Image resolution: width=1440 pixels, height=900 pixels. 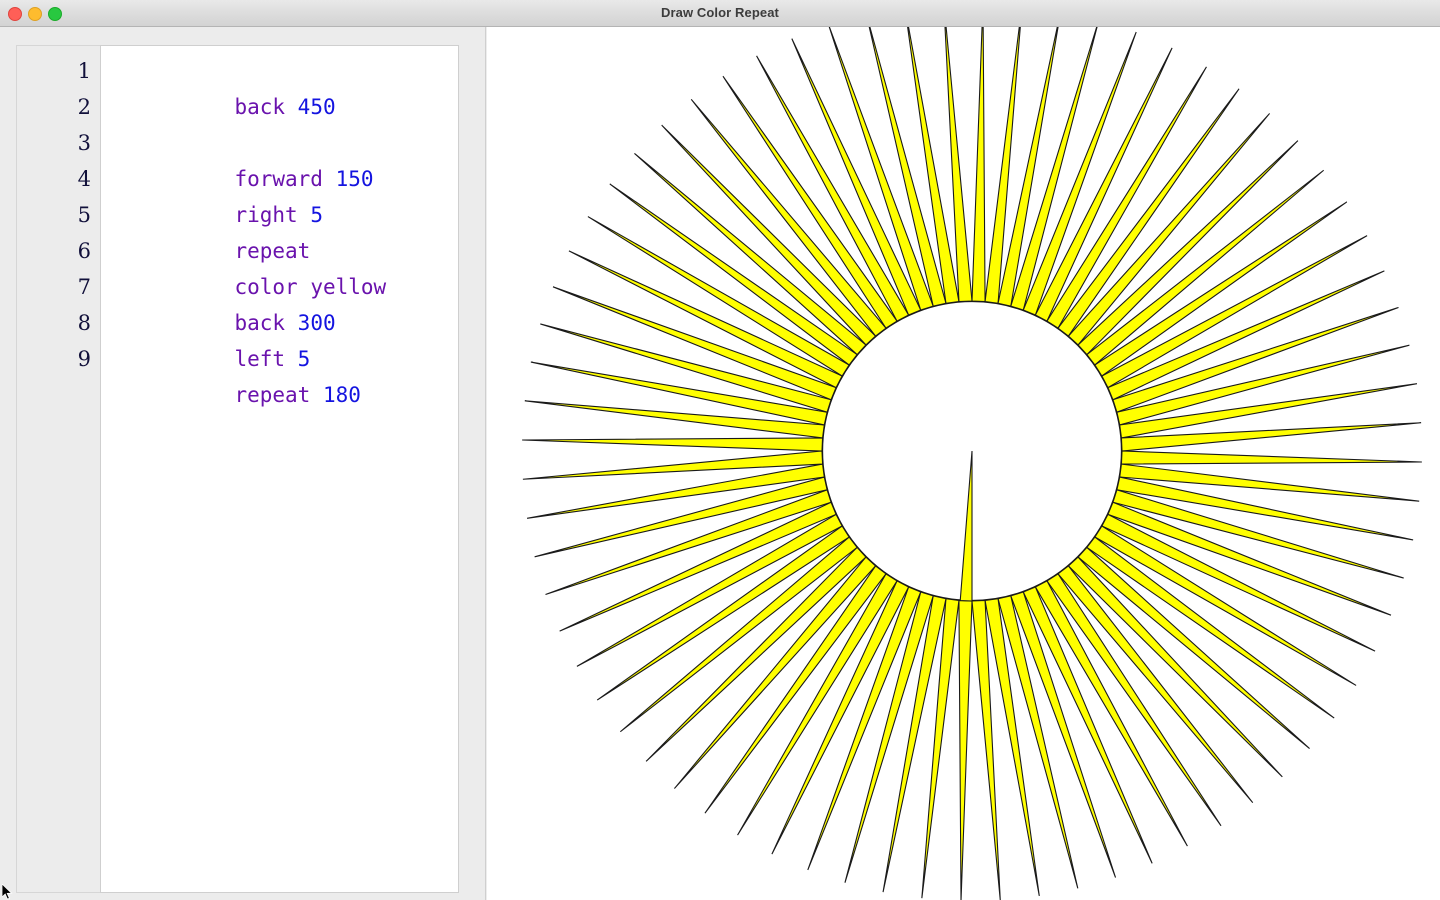 I want to click on line-number-gutter: 1 2 3 4 5 6 7 8 9, so click(x=58, y=469).